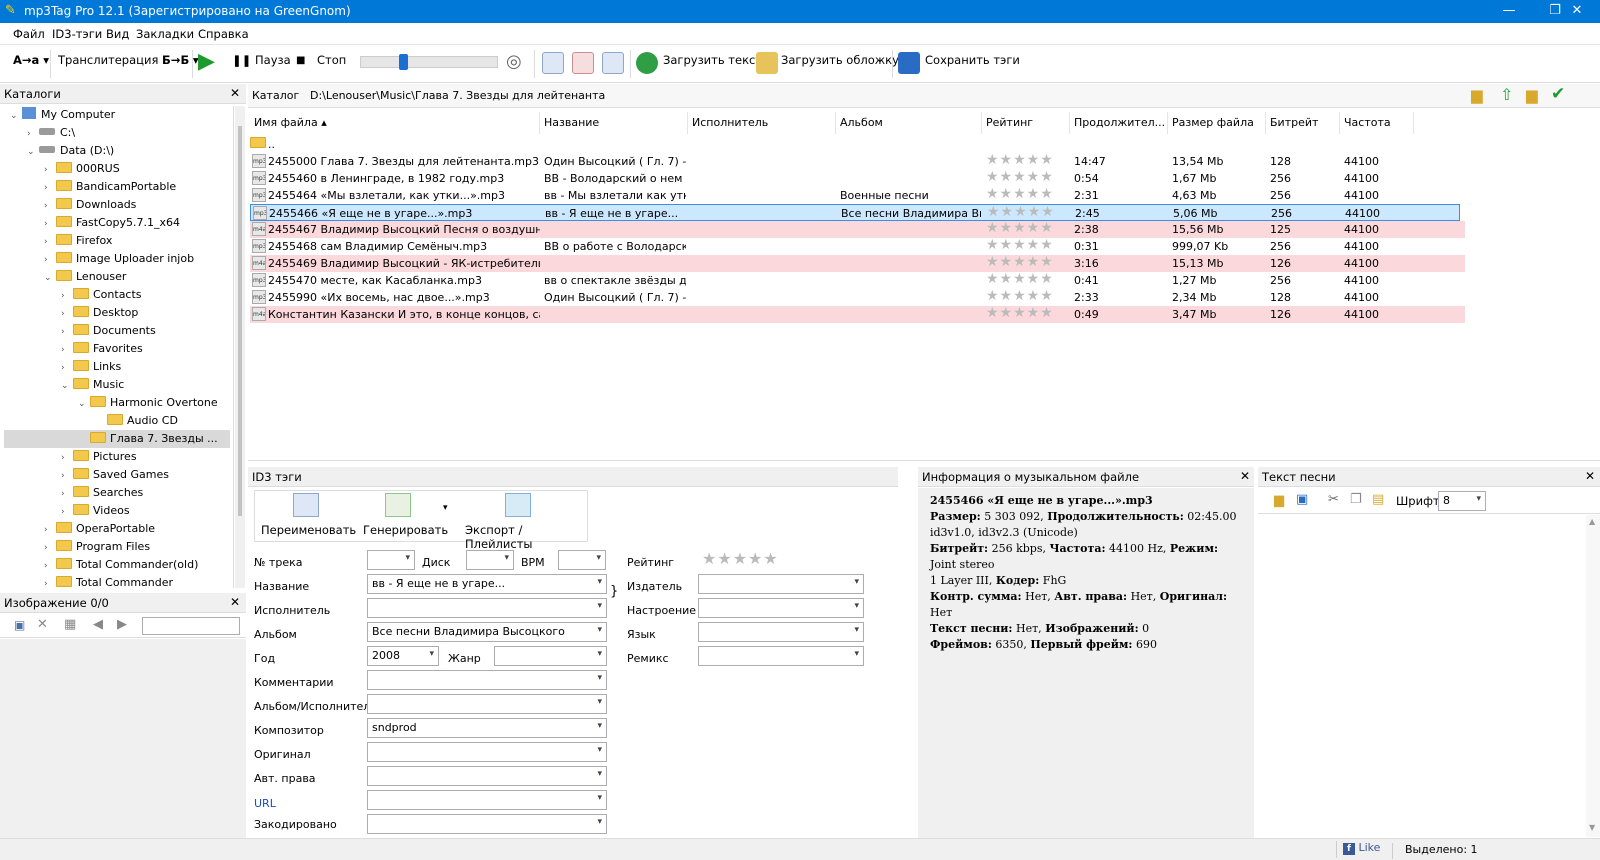 The image size is (1600, 860). Describe the element at coordinates (121, 565) in the screenshot. I see `tree-item: › Total Commander(old)` at that location.